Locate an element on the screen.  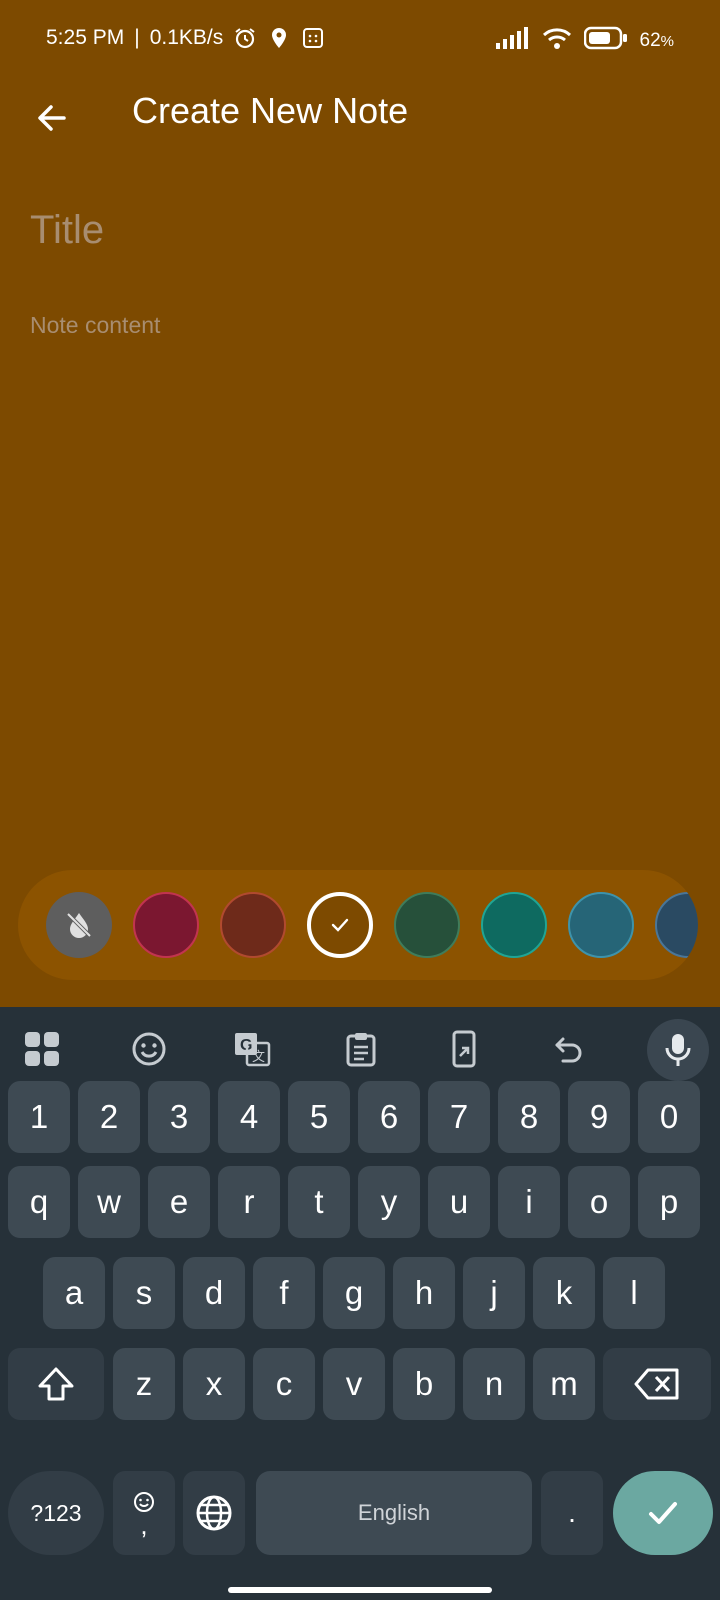
key-l: l is located at coordinates (634, 1293).